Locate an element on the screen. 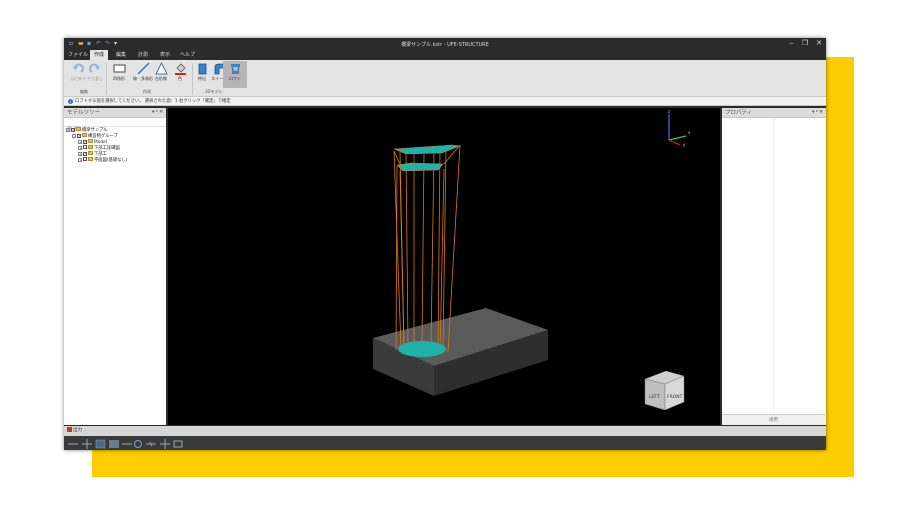 The image size is (916, 515). cross-snap-icon is located at coordinates (87, 444).